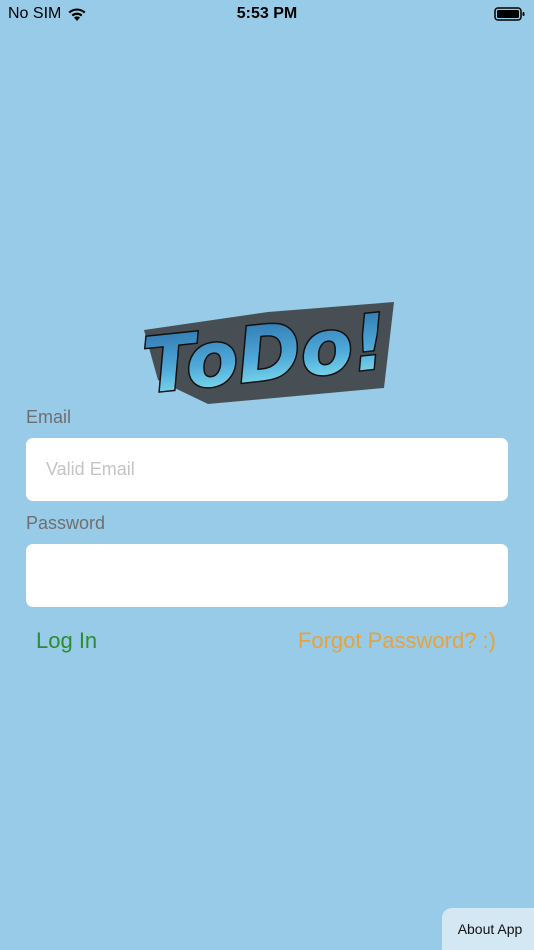  What do you see at coordinates (267, 575) in the screenshot?
I see `password-input` at bounding box center [267, 575].